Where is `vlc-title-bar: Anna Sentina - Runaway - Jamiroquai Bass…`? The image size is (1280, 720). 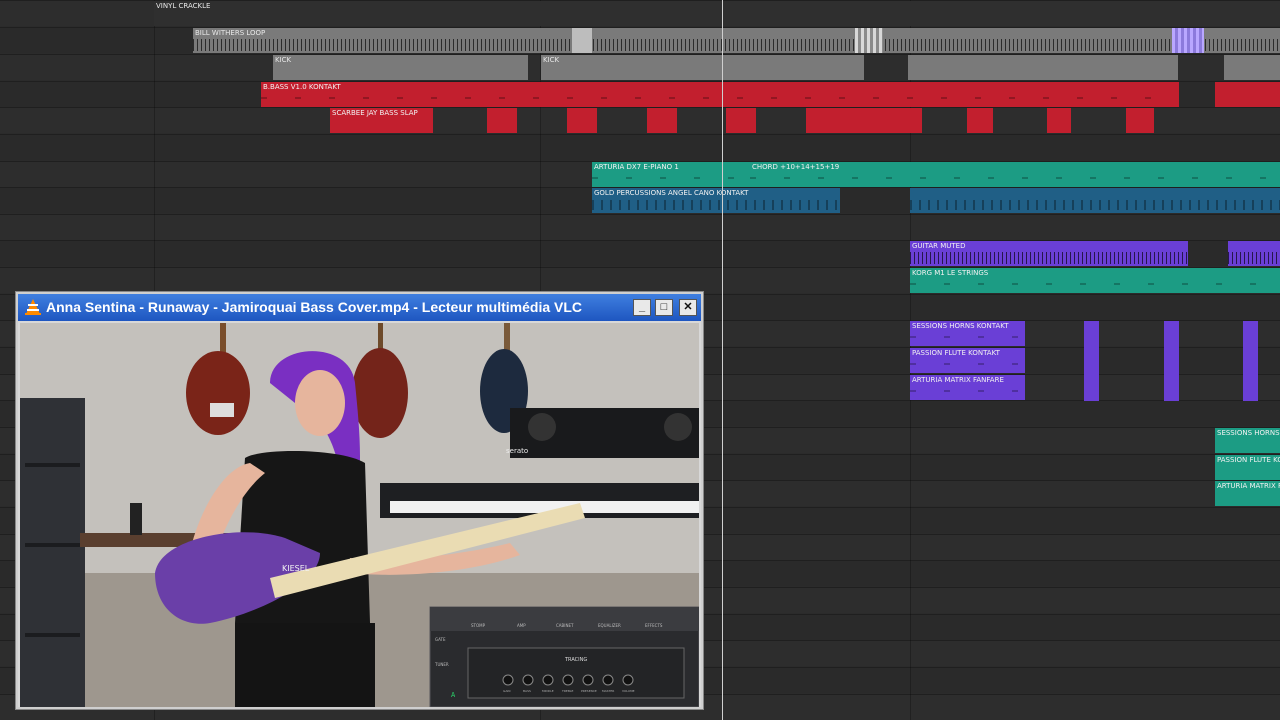
vlc-title-bar: Anna Sentina - Runaway - Jamiroquai Bass… is located at coordinates (359, 307).